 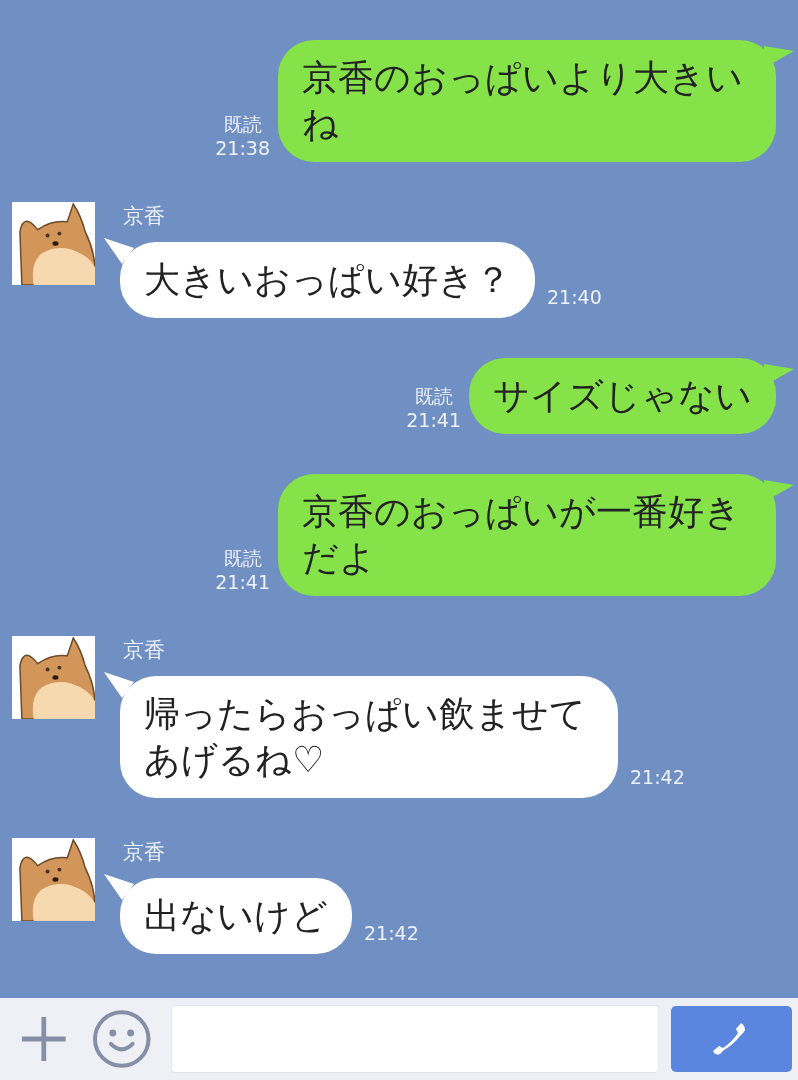 I want to click on message-bubble: 大きいおっぱい好き？, so click(x=327, y=280).